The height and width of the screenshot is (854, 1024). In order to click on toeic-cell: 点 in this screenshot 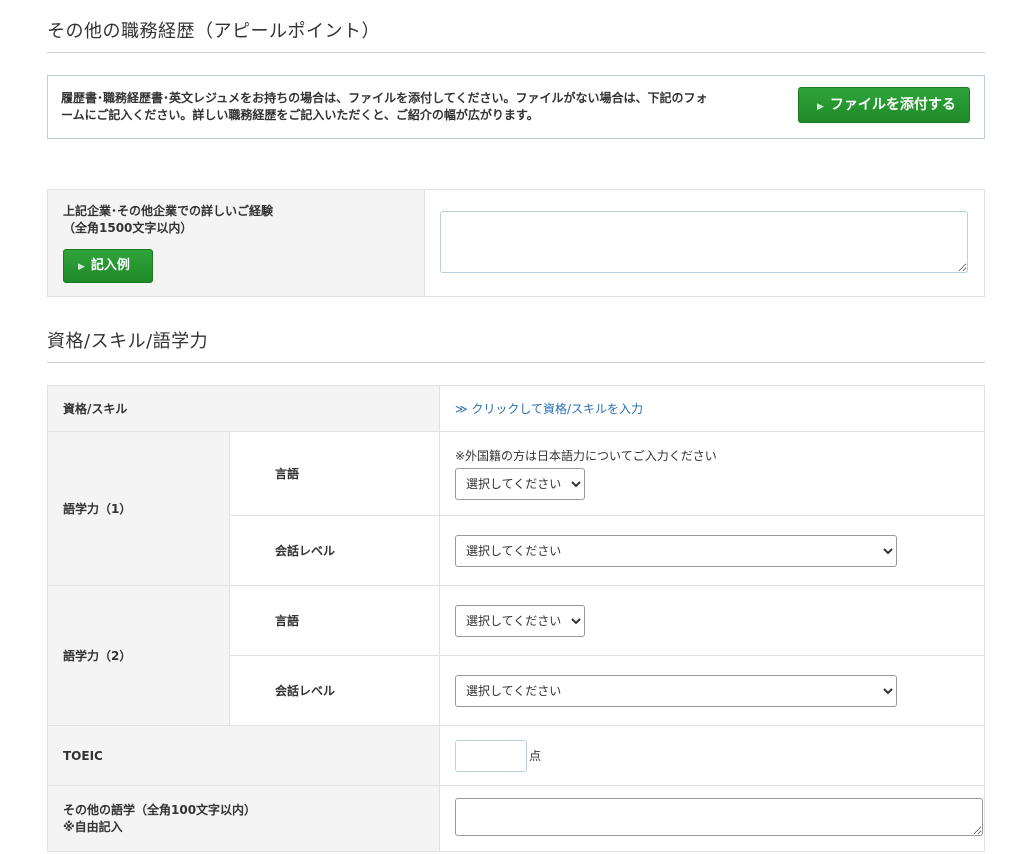, I will do `click(712, 755)`.